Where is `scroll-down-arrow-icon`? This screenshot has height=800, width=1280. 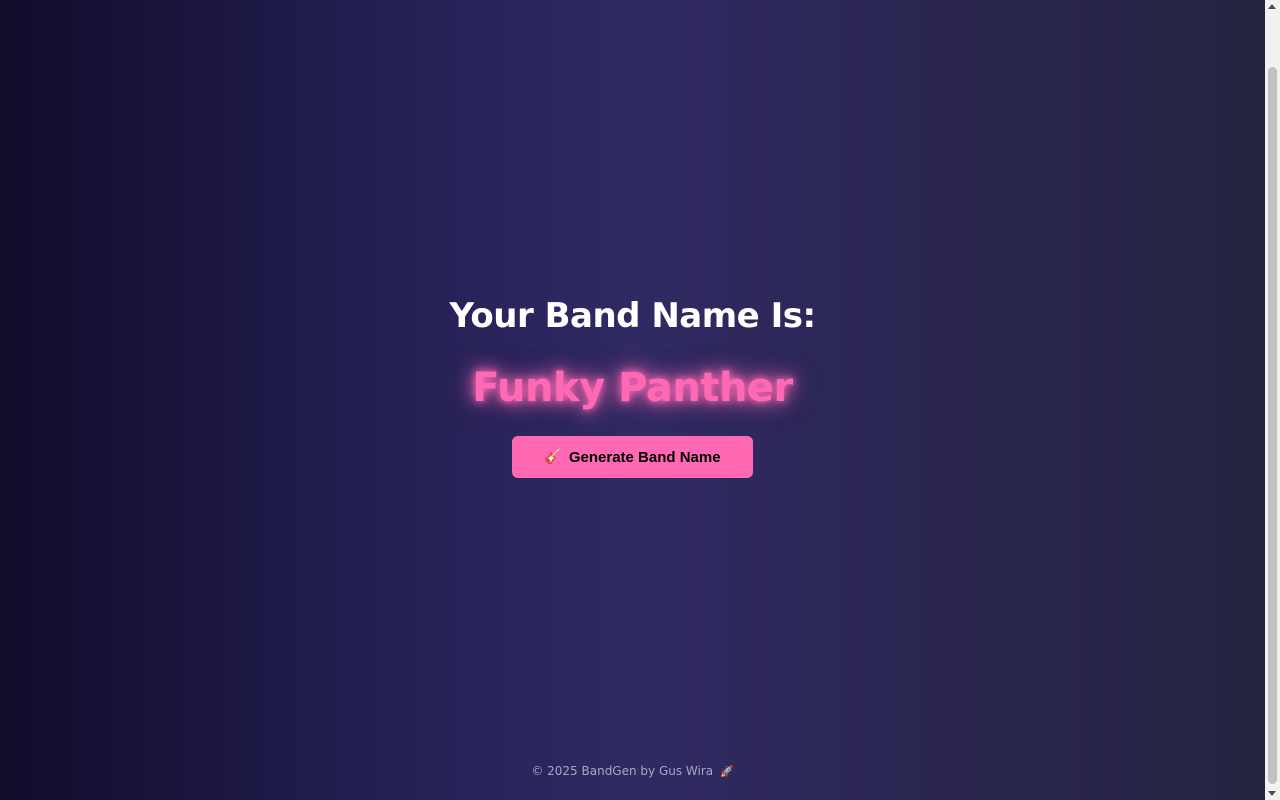
scroll-down-arrow-icon is located at coordinates (1272, 793).